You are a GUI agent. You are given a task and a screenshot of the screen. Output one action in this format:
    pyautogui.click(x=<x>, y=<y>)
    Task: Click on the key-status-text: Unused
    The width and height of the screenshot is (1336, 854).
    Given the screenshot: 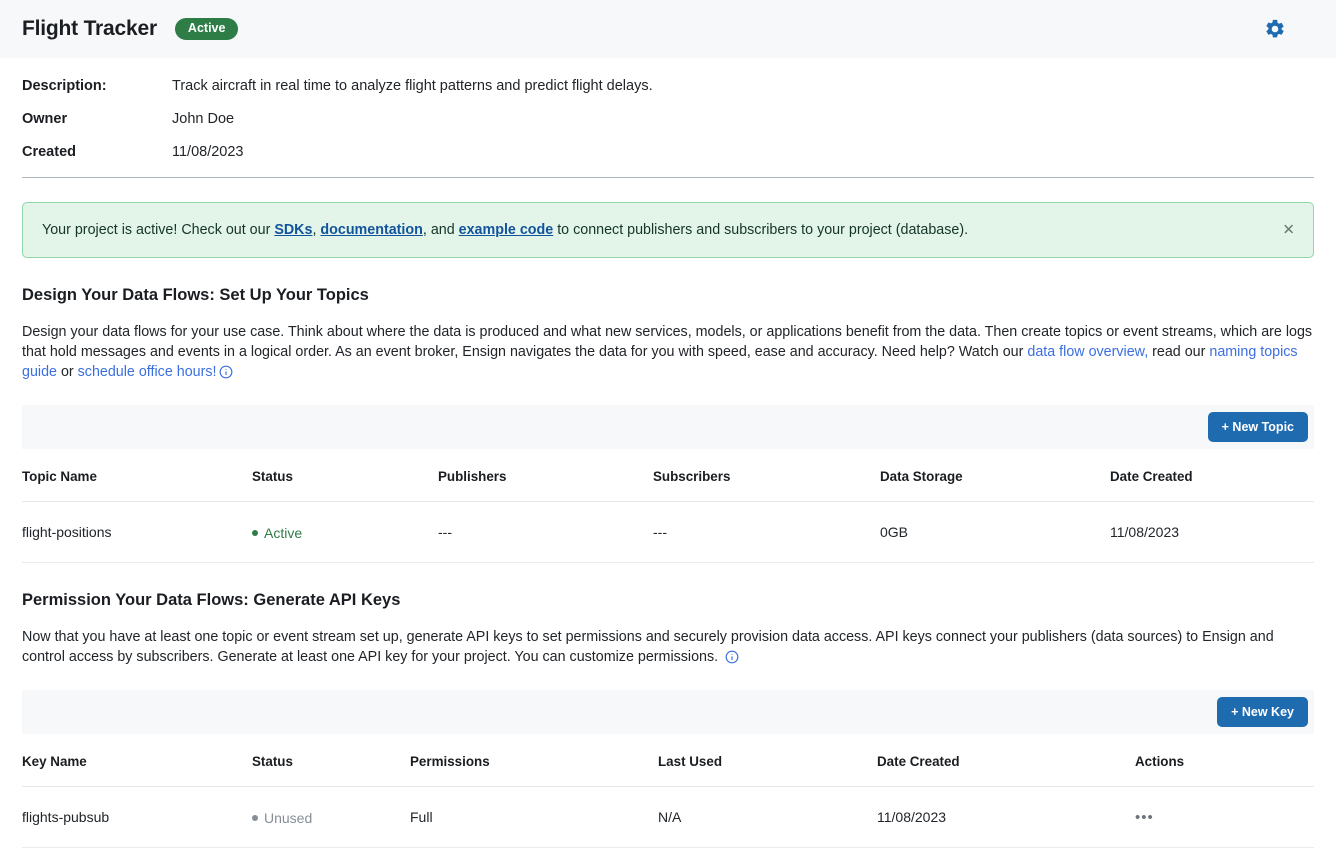 What is the action you would take?
    pyautogui.click(x=288, y=818)
    